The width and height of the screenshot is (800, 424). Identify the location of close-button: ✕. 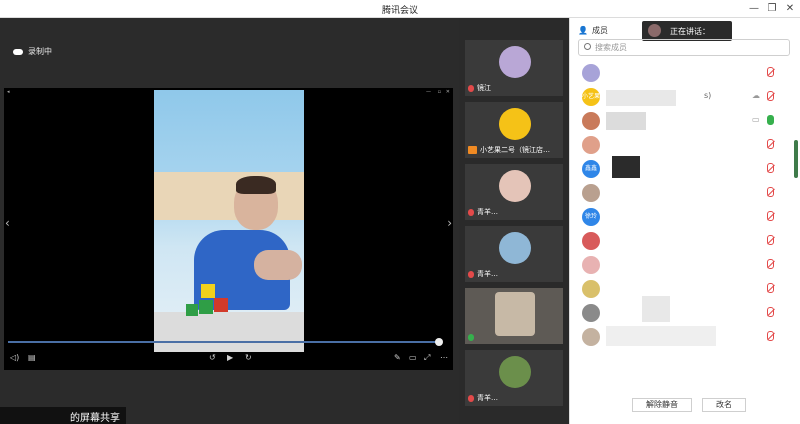
(790, 9).